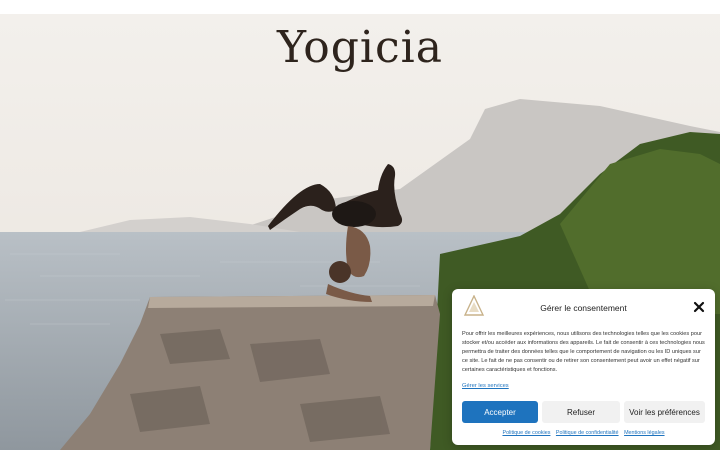 The height and width of the screenshot is (450, 720). What do you see at coordinates (644, 433) in the screenshot?
I see `legal-notice-link: Mentions légales` at bounding box center [644, 433].